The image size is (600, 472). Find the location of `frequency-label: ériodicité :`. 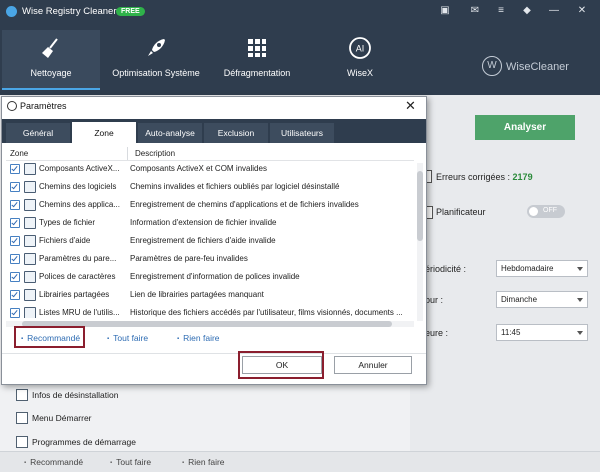

frequency-label: ériodicité : is located at coordinates (446, 269).